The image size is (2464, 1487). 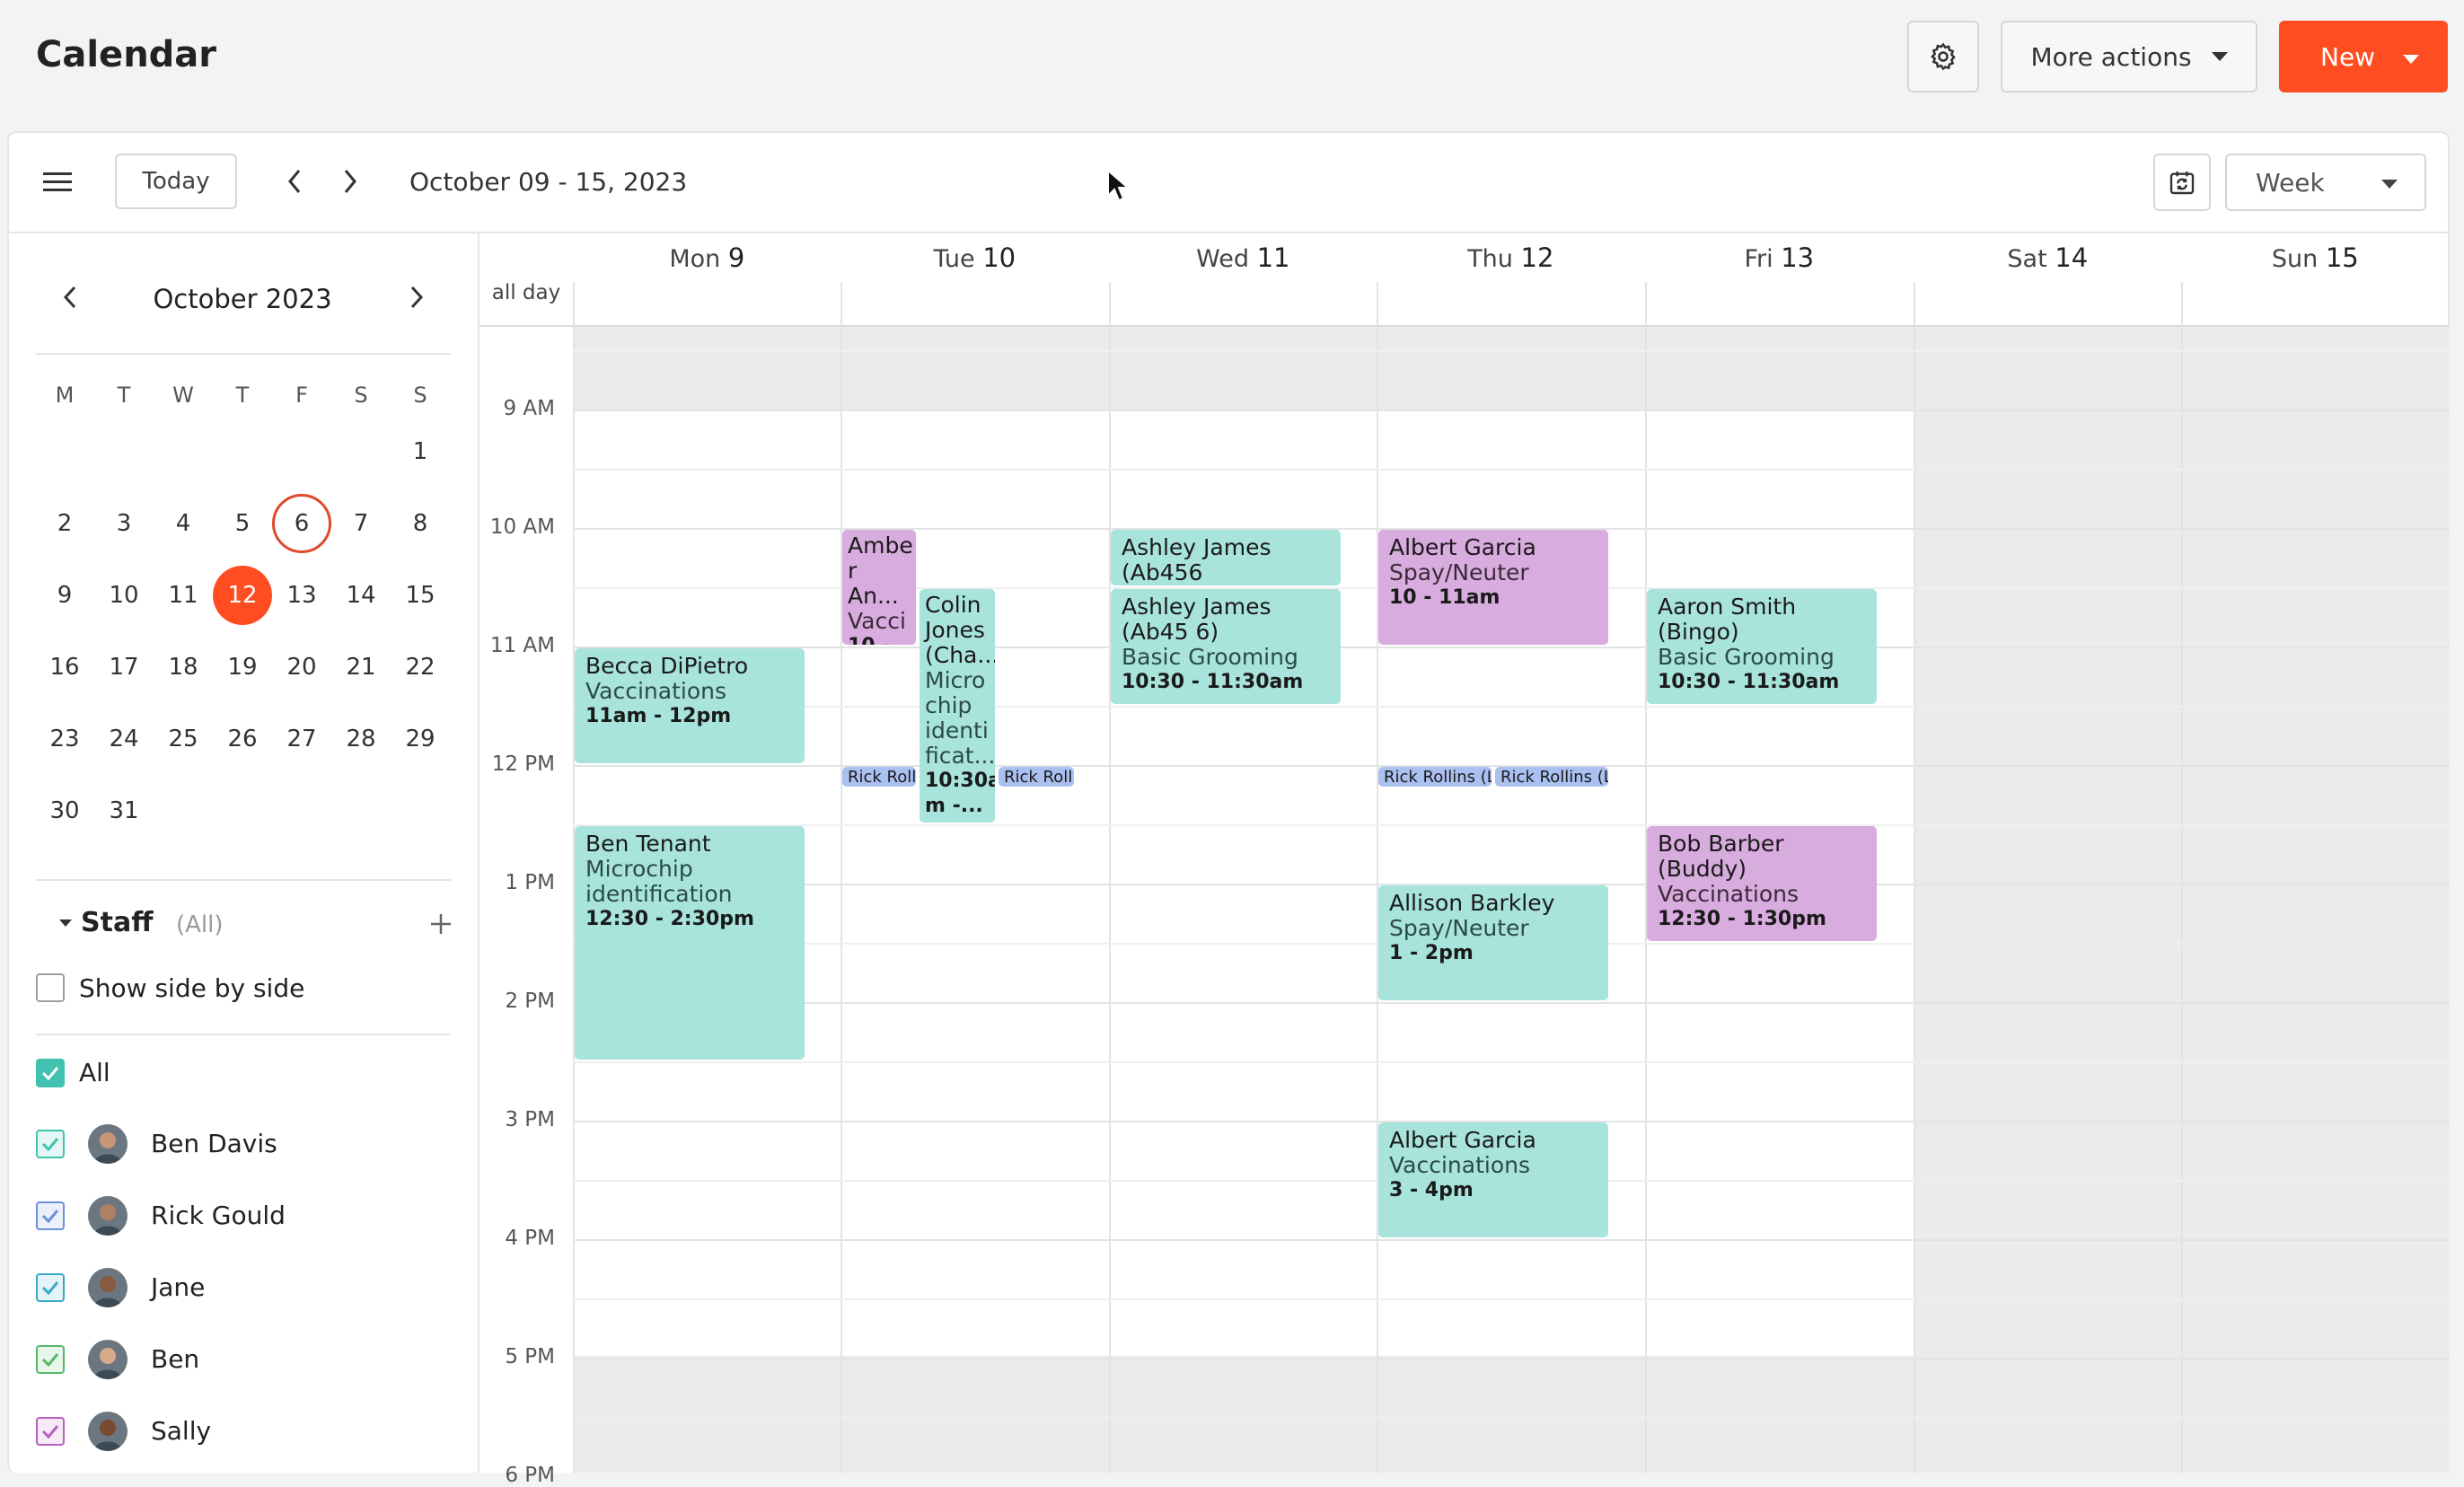 I want to click on mini-calendar-day: 15, so click(x=420, y=595).